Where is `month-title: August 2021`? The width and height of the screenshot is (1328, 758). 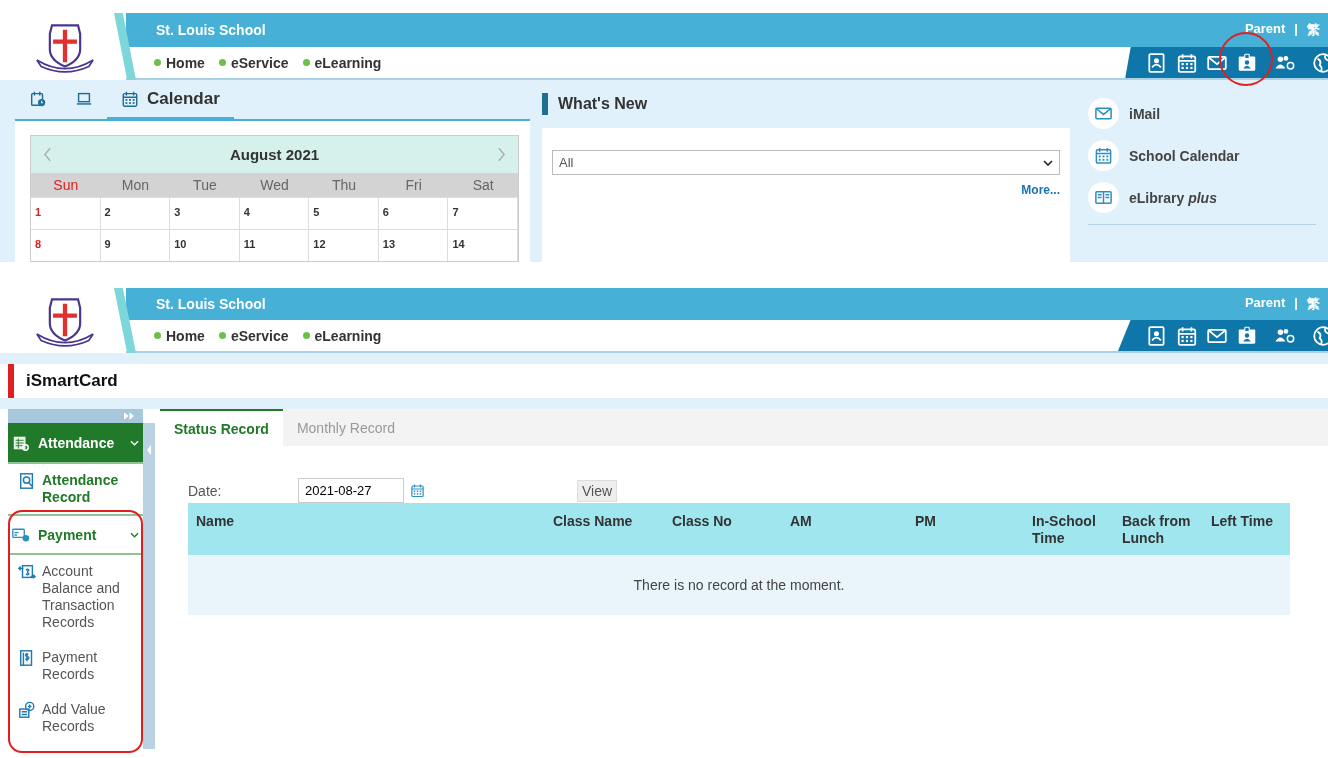
month-title: August 2021 is located at coordinates (274, 154).